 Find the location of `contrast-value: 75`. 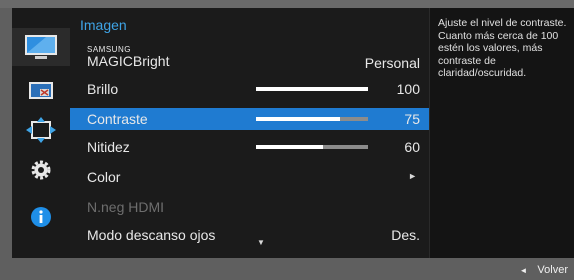

contrast-value: 75 is located at coordinates (412, 119).